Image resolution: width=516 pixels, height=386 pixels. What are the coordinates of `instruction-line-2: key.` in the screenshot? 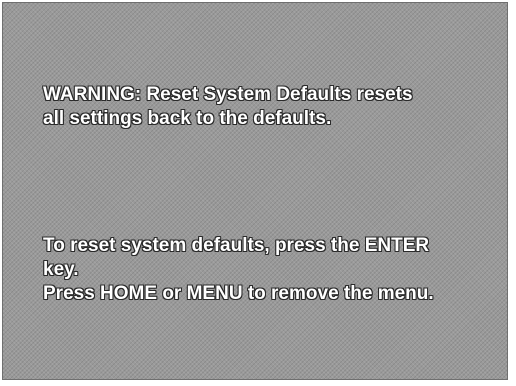 It's located at (61, 269).